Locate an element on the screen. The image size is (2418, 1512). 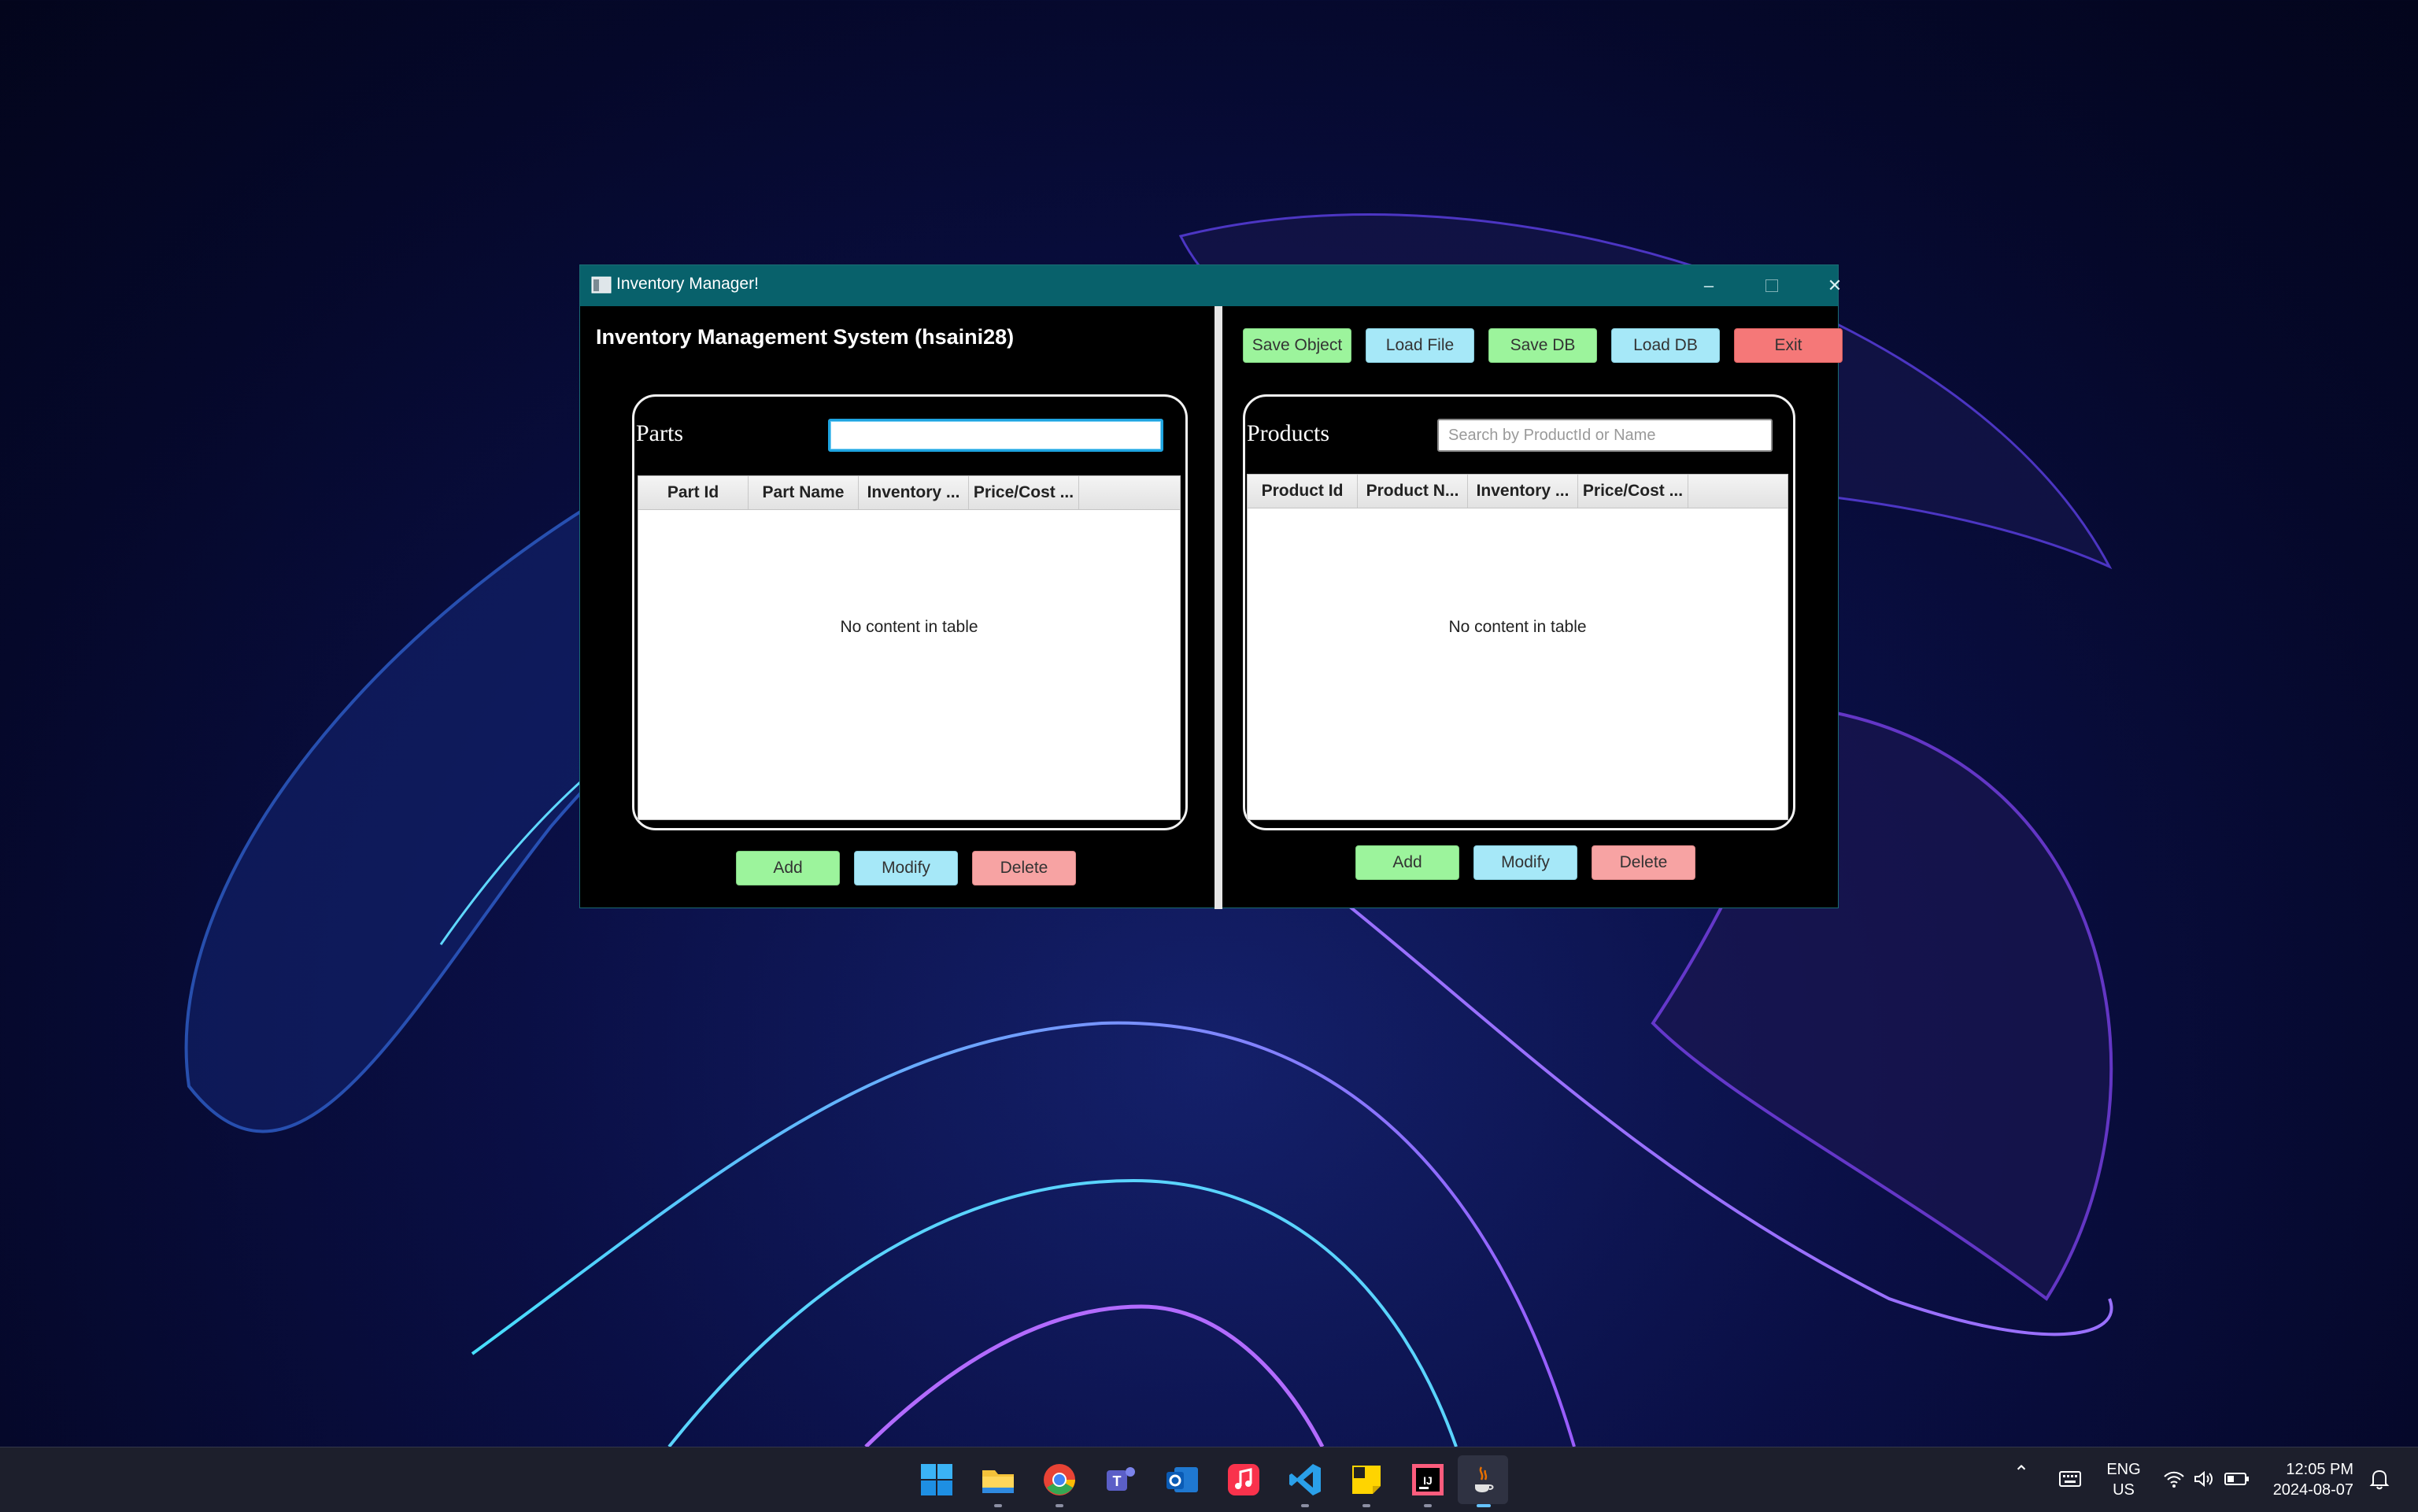
sticky-notes-icon is located at coordinates (1366, 1480).